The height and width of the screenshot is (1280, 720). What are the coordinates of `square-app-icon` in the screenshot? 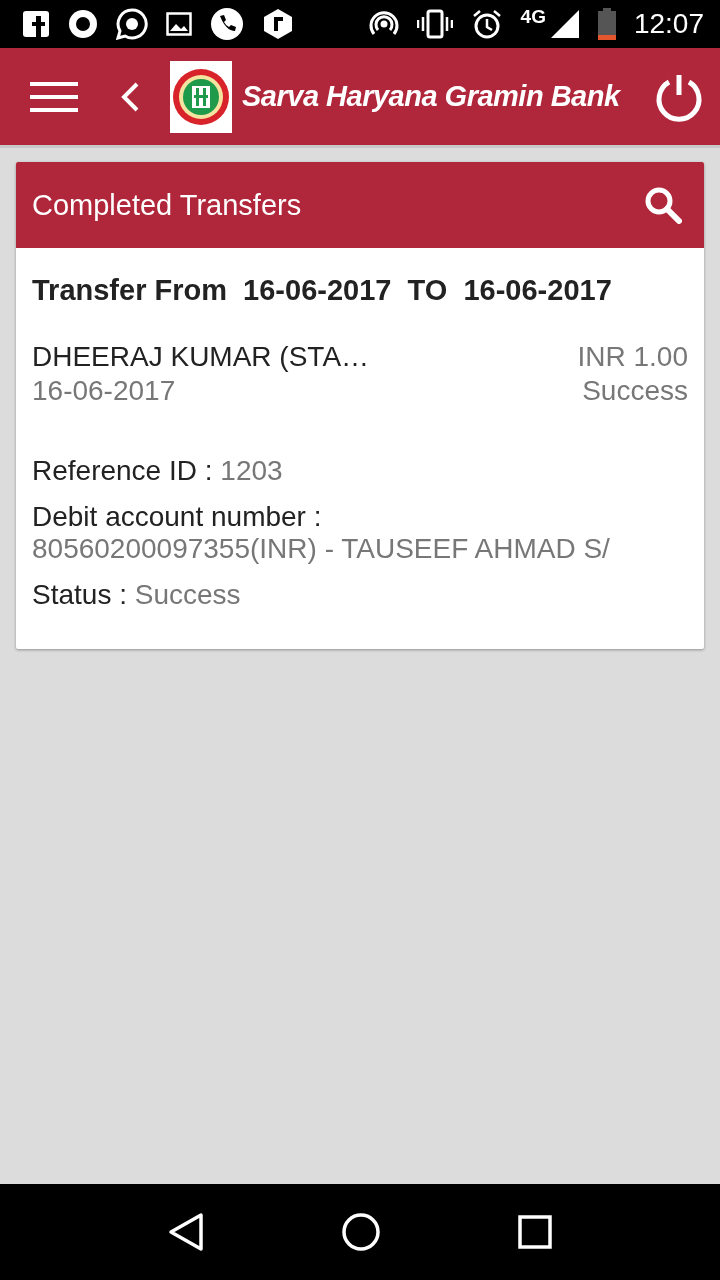 It's located at (36, 24).